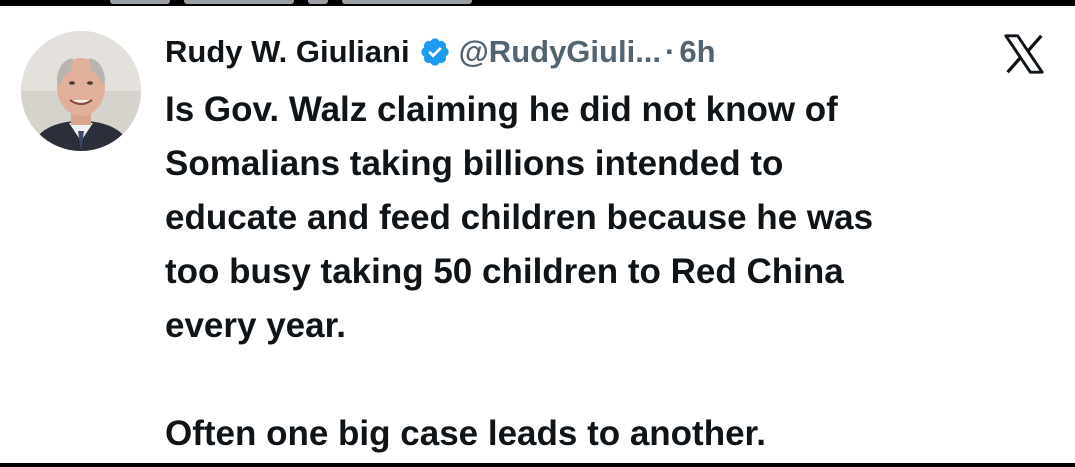 The image size is (1075, 467). I want to click on tweet-timestamp: 6h, so click(697, 52).